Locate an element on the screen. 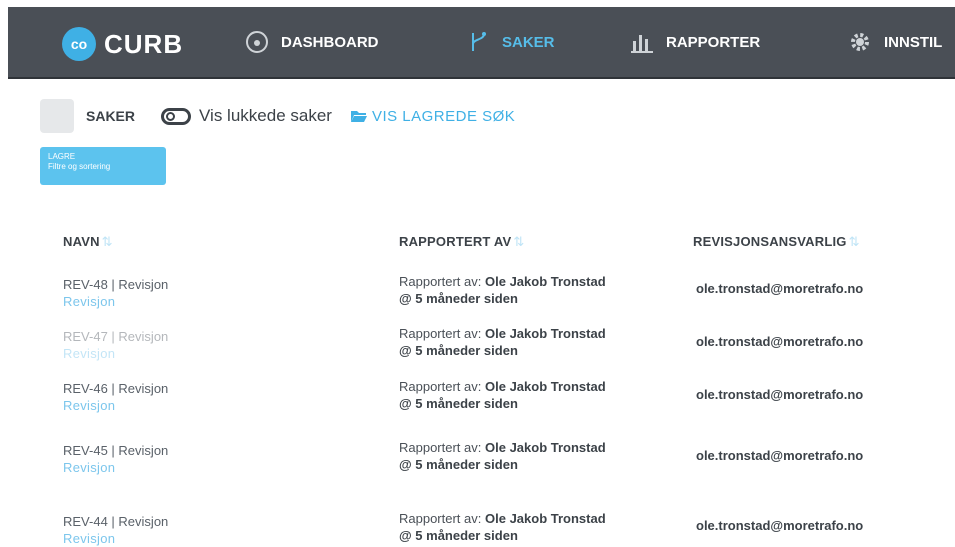 The height and width of the screenshot is (547, 955). app-logo: co CURB is located at coordinates (122, 44).